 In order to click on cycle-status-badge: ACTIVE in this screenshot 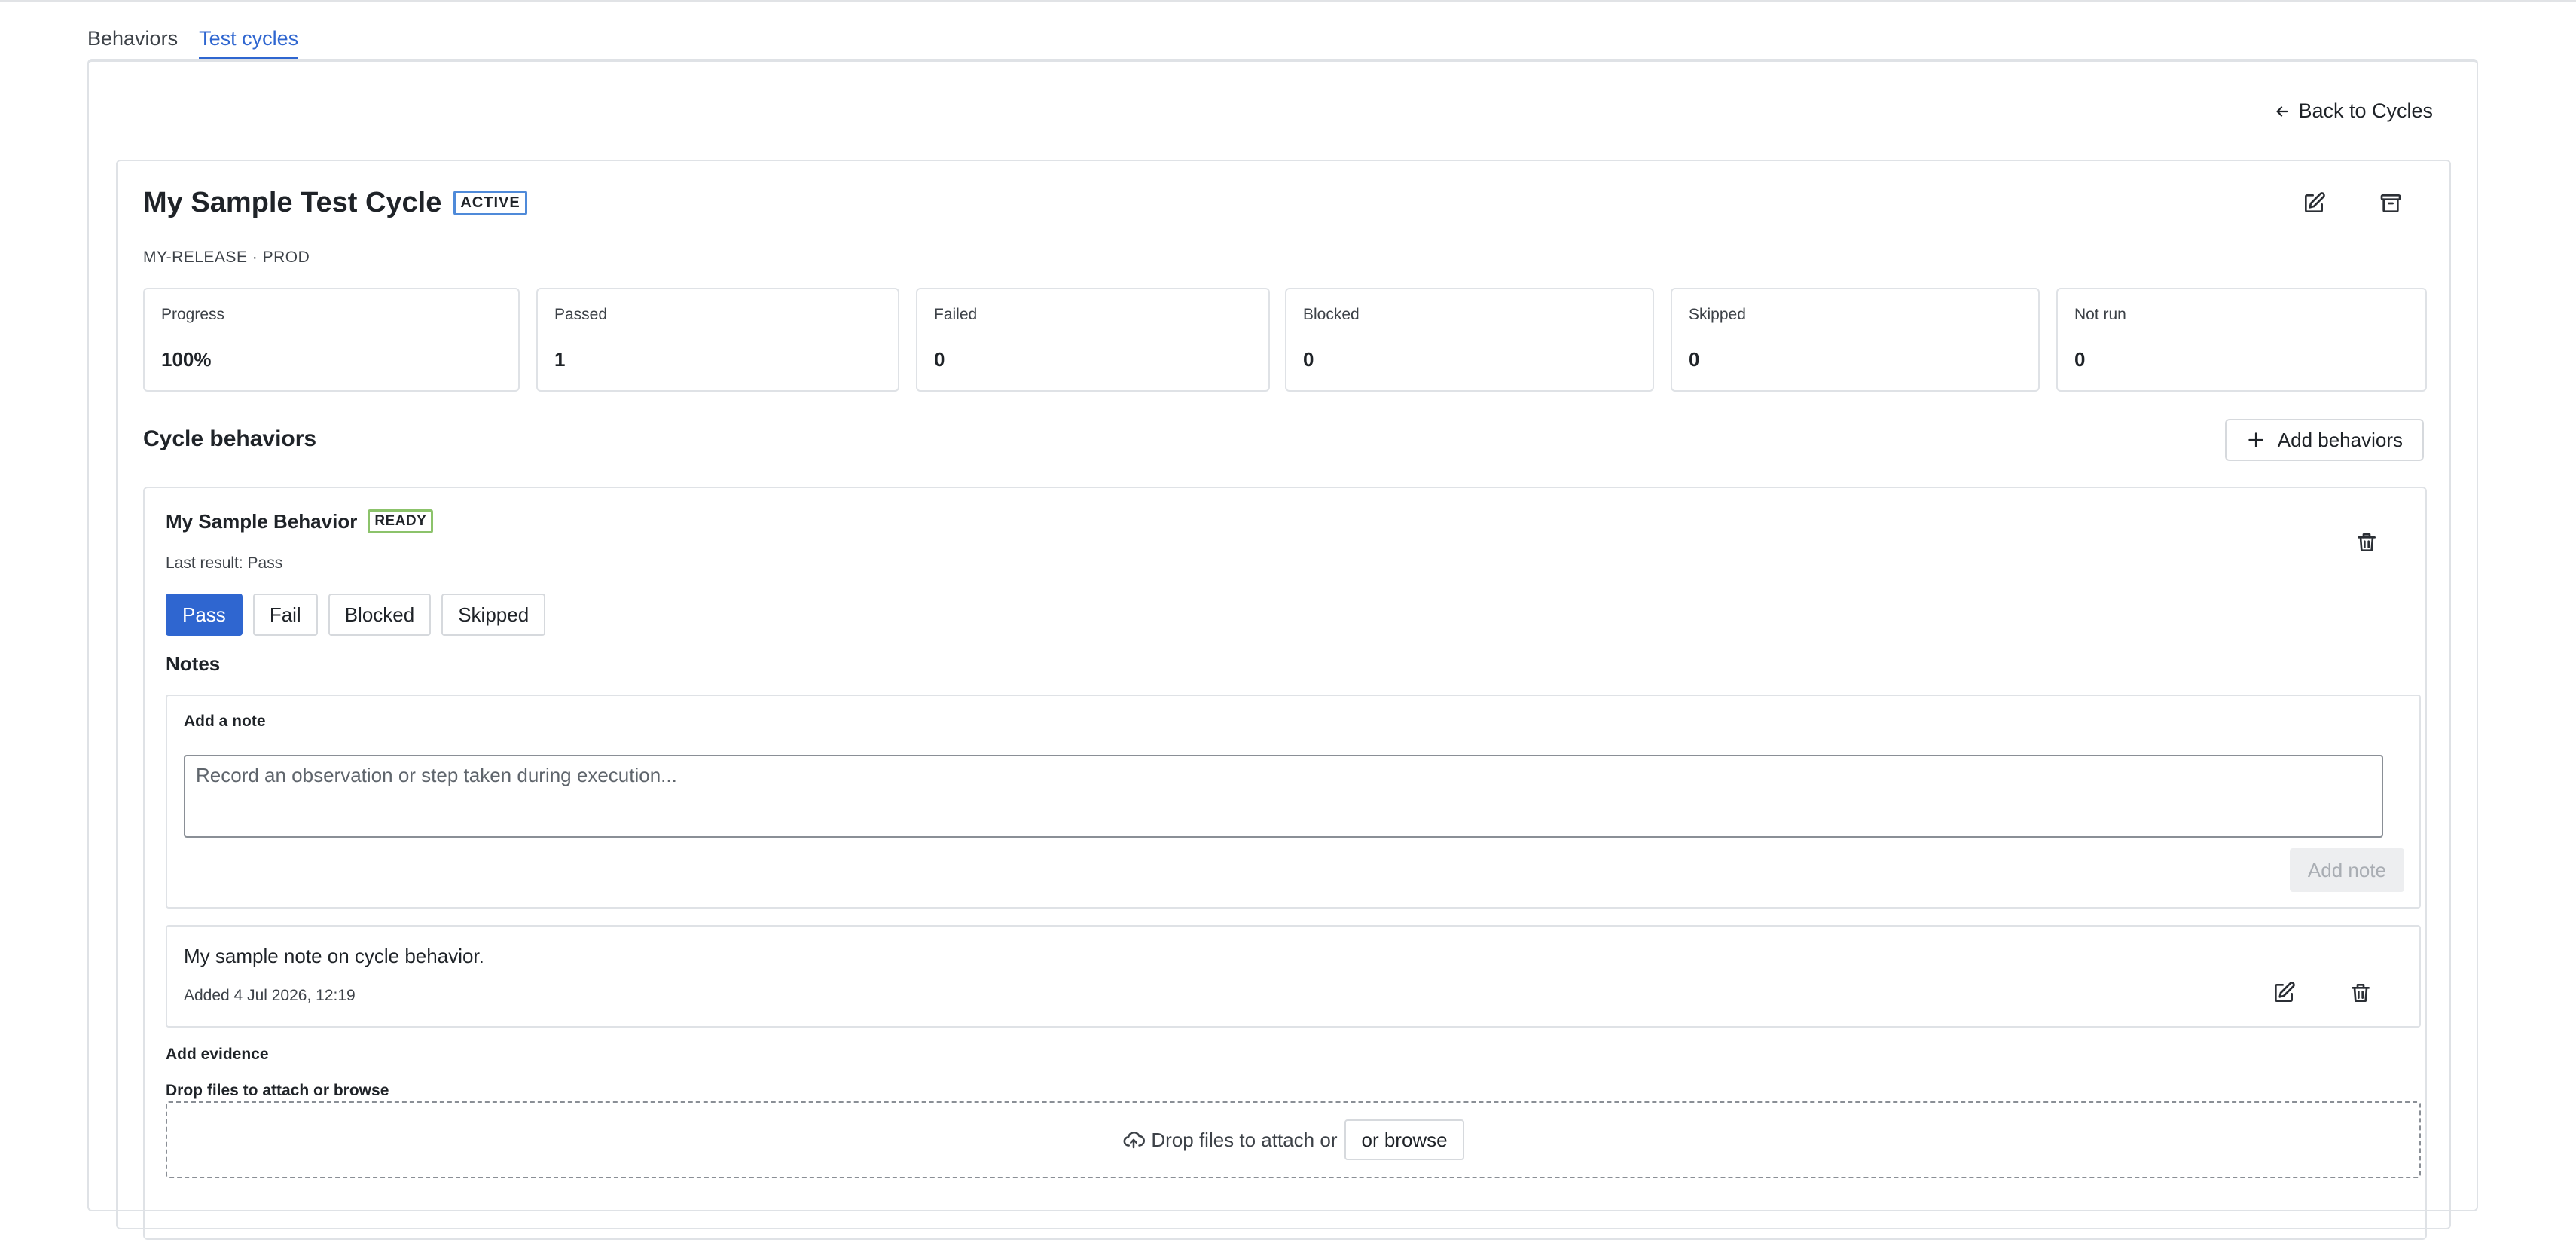, I will do `click(490, 203)`.